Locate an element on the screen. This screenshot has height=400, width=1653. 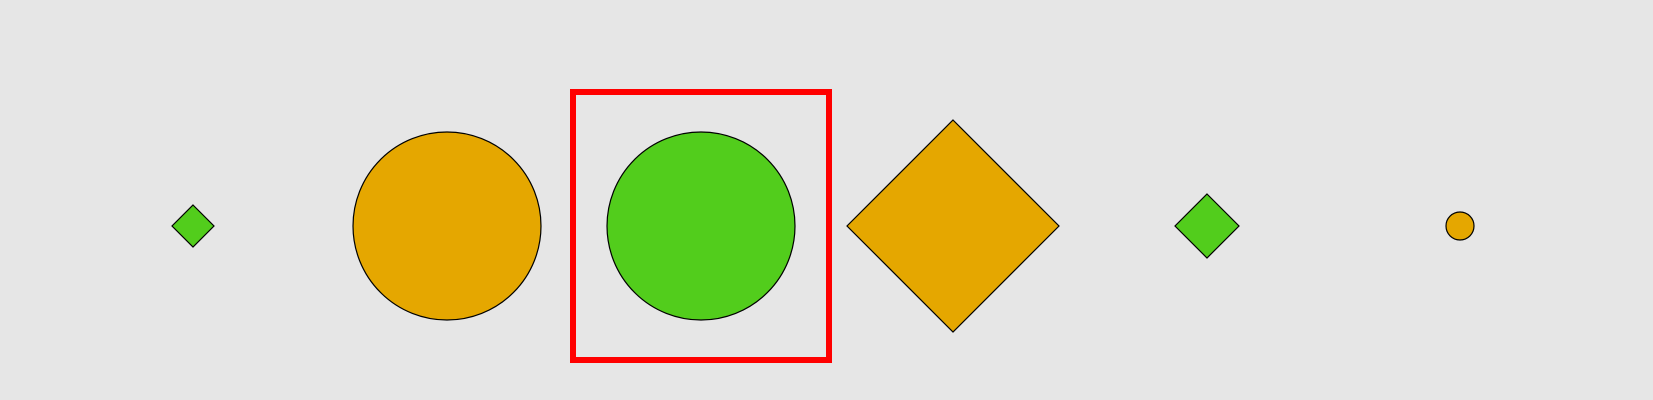
green-diamond-small is located at coordinates (193, 226).